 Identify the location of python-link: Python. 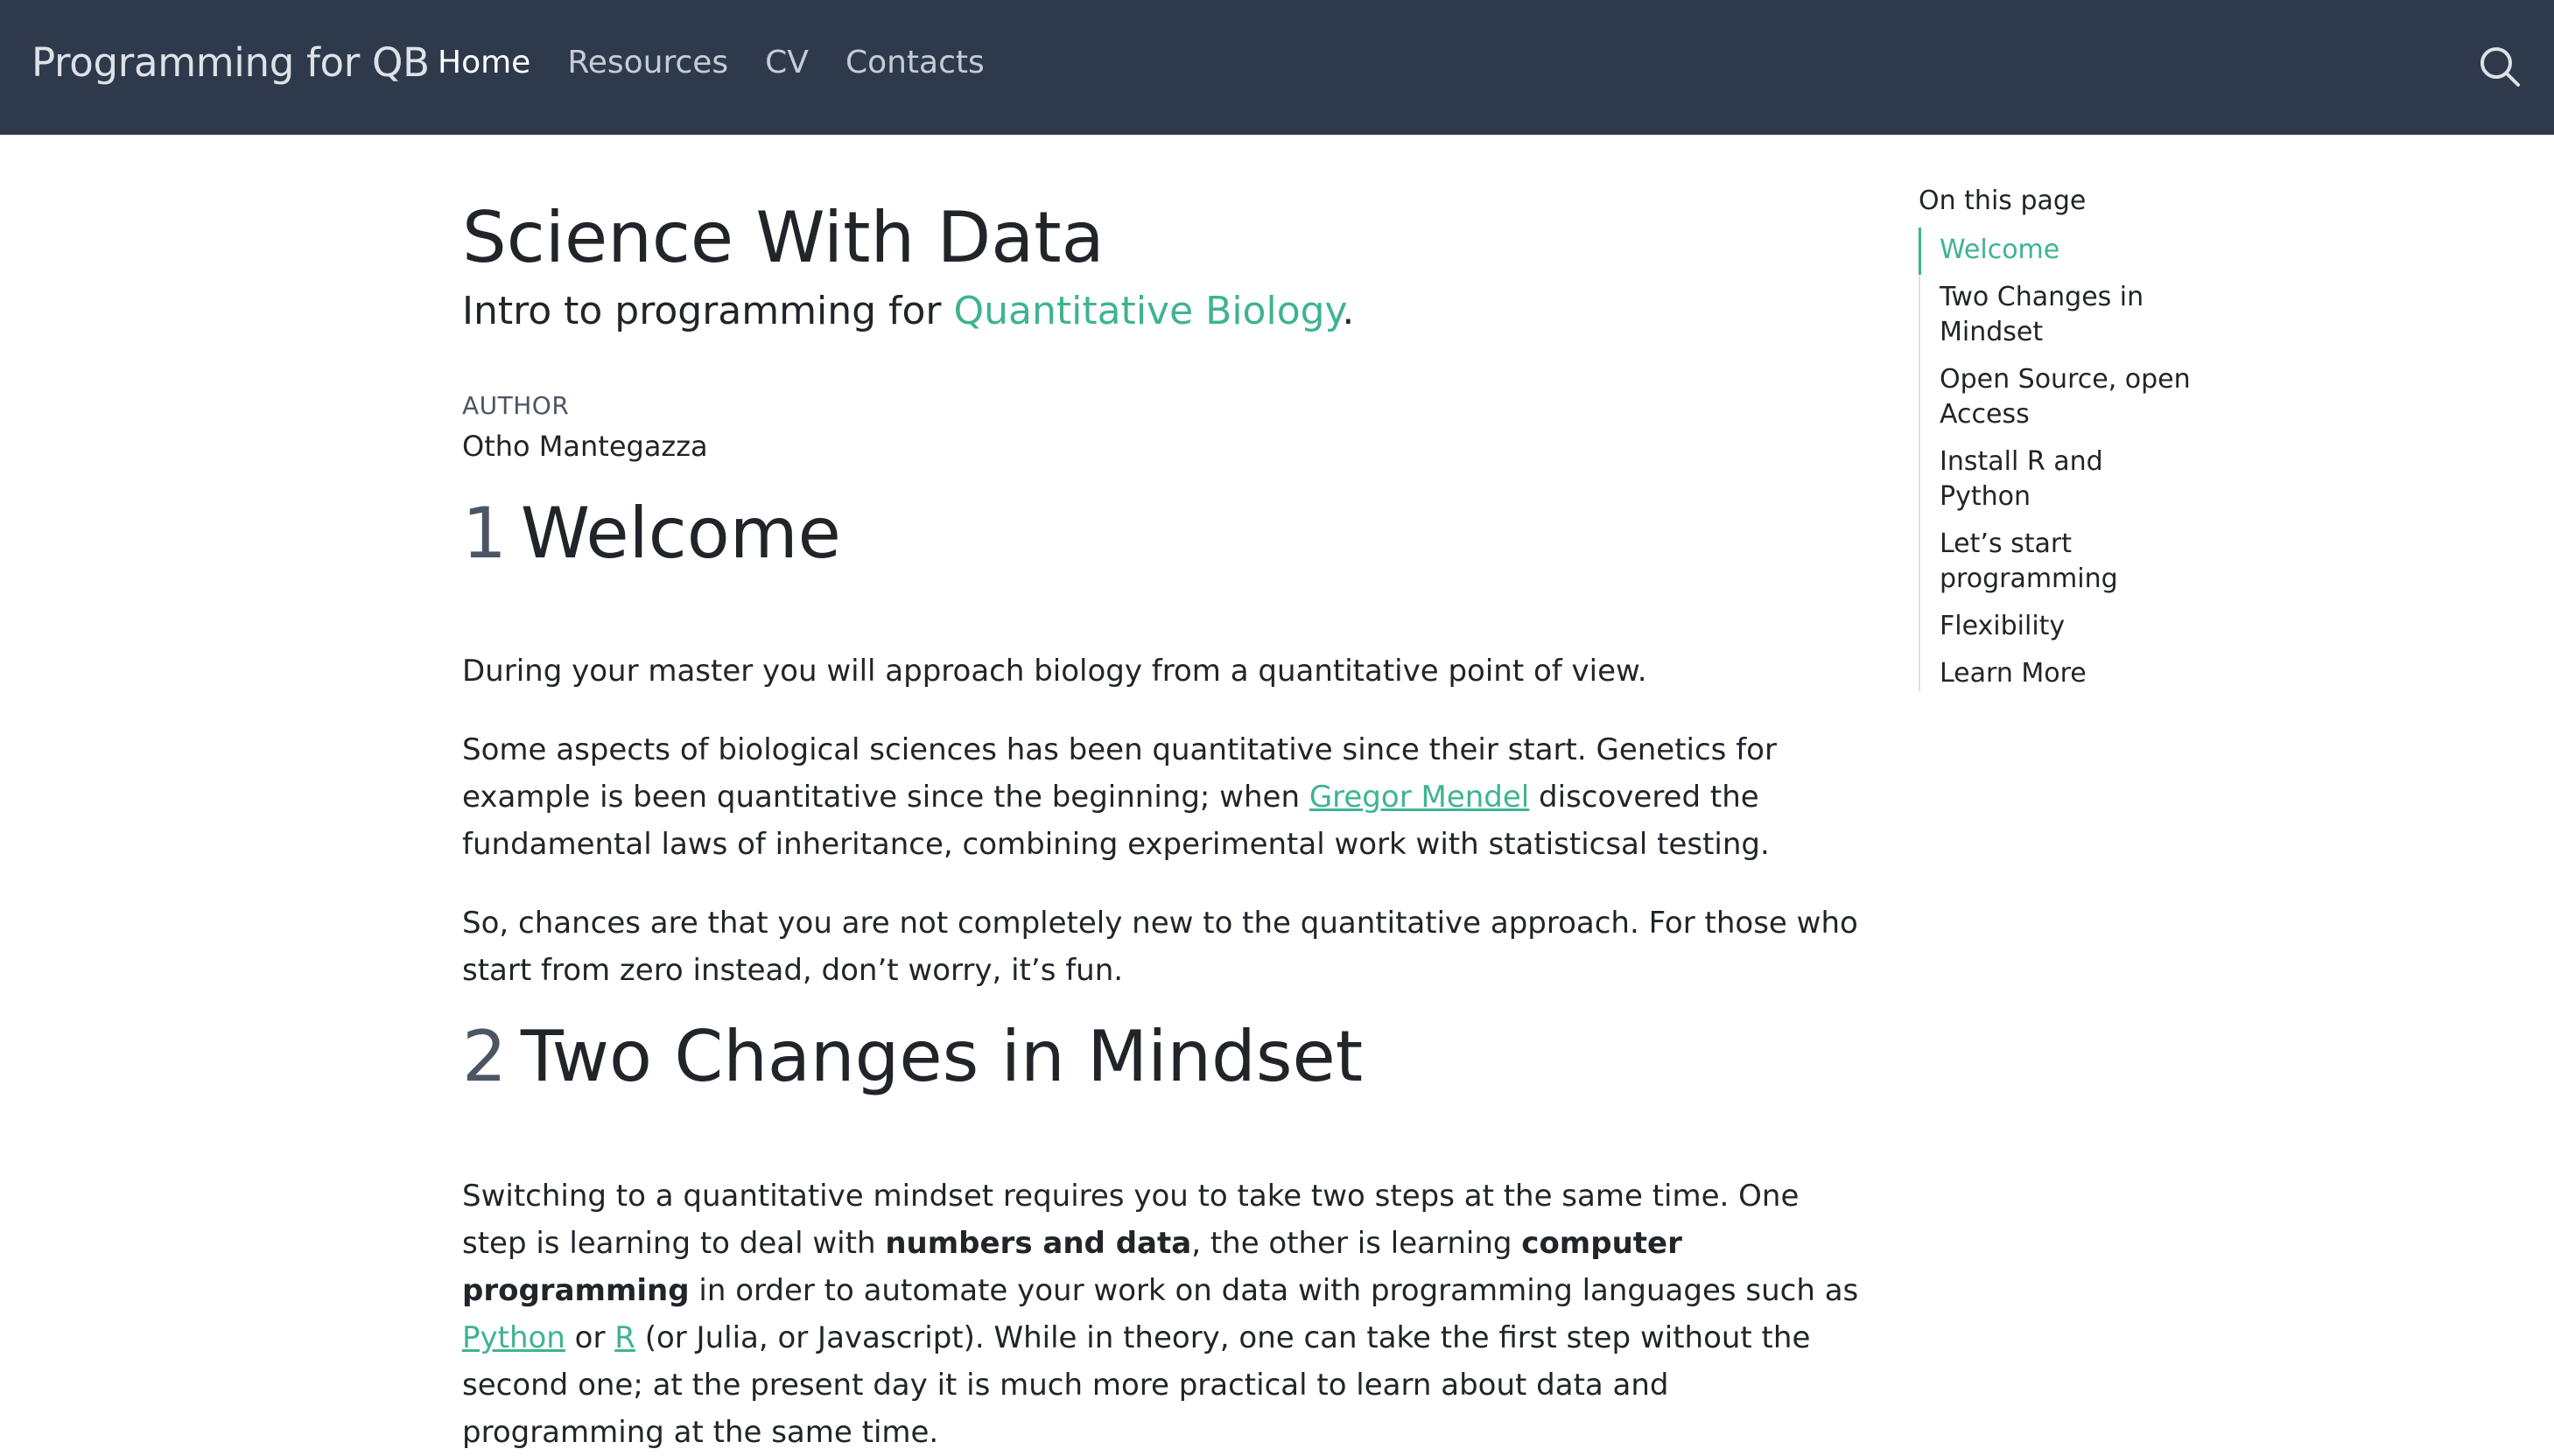
(513, 1337).